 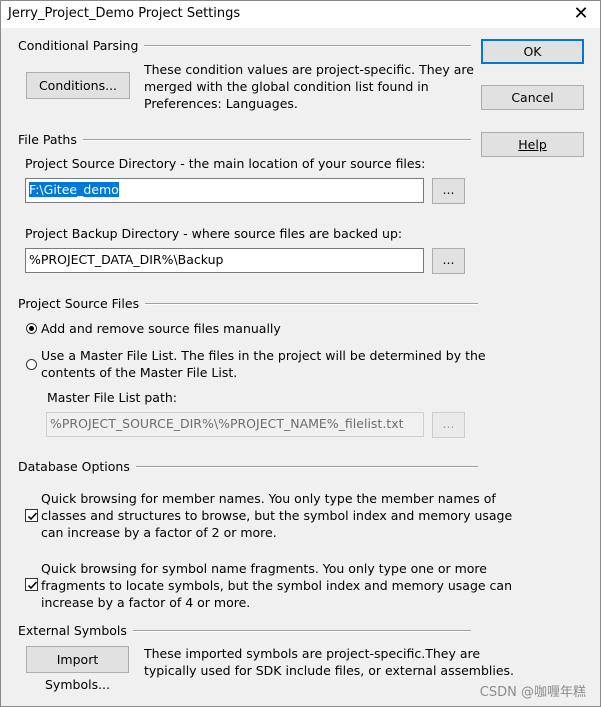 What do you see at coordinates (145, 602) in the screenshot?
I see `quick-symbol-text-3: increase by a factor of 4 or more.` at bounding box center [145, 602].